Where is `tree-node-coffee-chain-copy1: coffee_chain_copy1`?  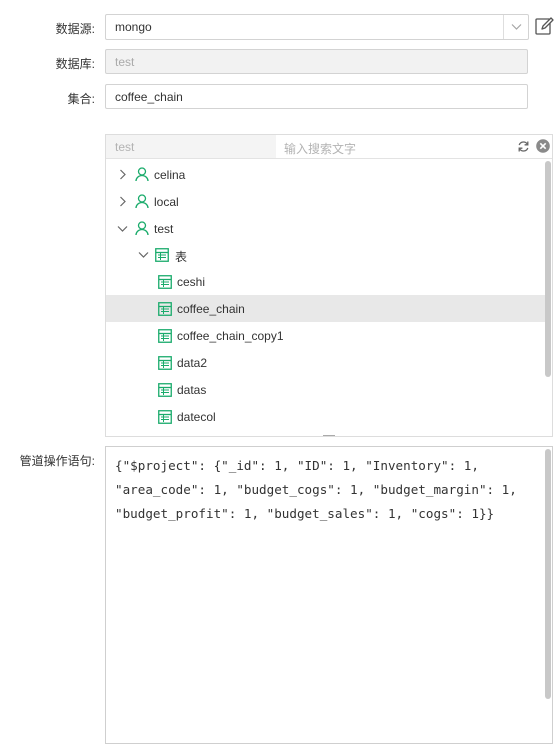
tree-node-coffee-chain-copy1: coffee_chain_copy1 is located at coordinates (325, 335).